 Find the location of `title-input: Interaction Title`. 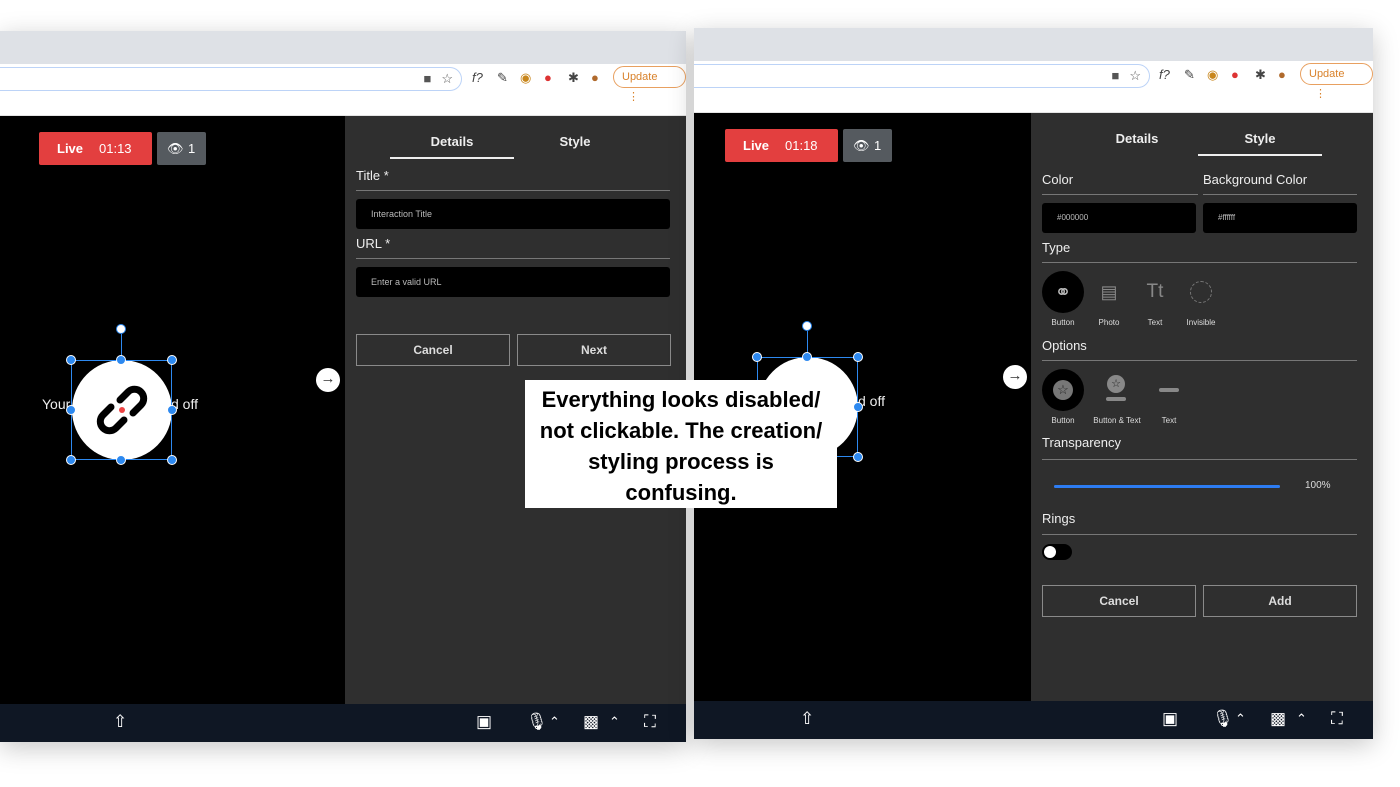

title-input: Interaction Title is located at coordinates (513, 214).